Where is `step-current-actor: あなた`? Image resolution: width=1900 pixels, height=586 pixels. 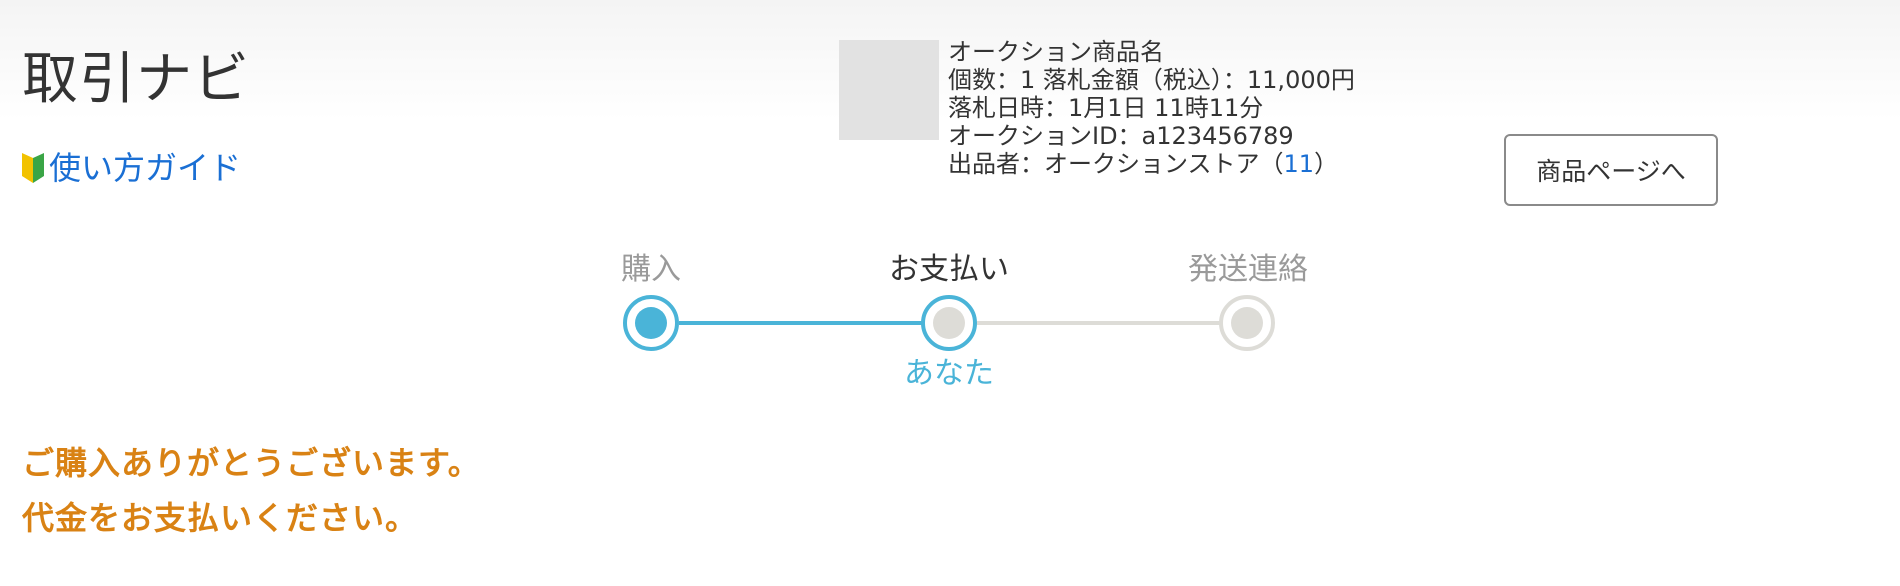
step-current-actor: あなた is located at coordinates (949, 373).